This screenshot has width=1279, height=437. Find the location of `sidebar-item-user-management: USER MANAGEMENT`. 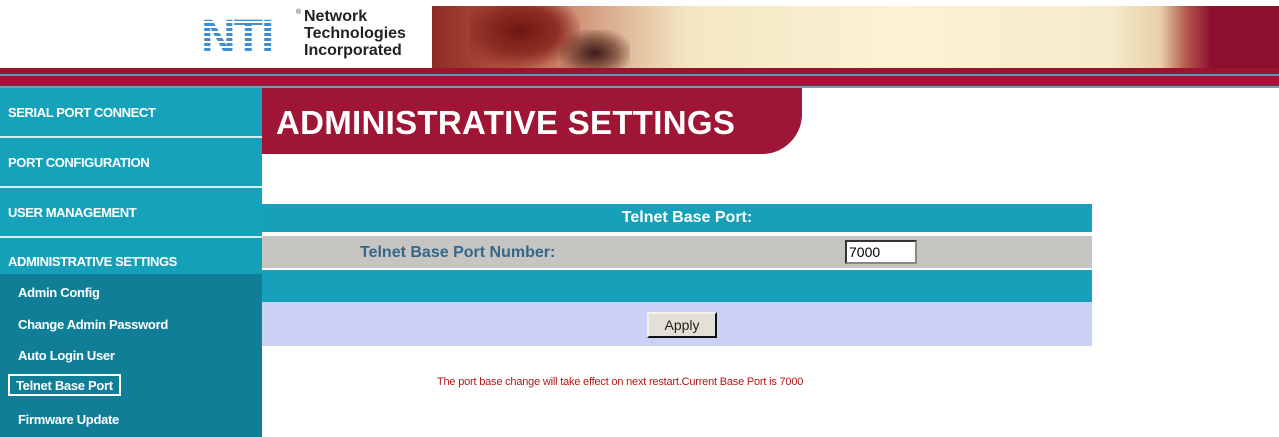

sidebar-item-user-management: USER MANAGEMENT is located at coordinates (131, 213).